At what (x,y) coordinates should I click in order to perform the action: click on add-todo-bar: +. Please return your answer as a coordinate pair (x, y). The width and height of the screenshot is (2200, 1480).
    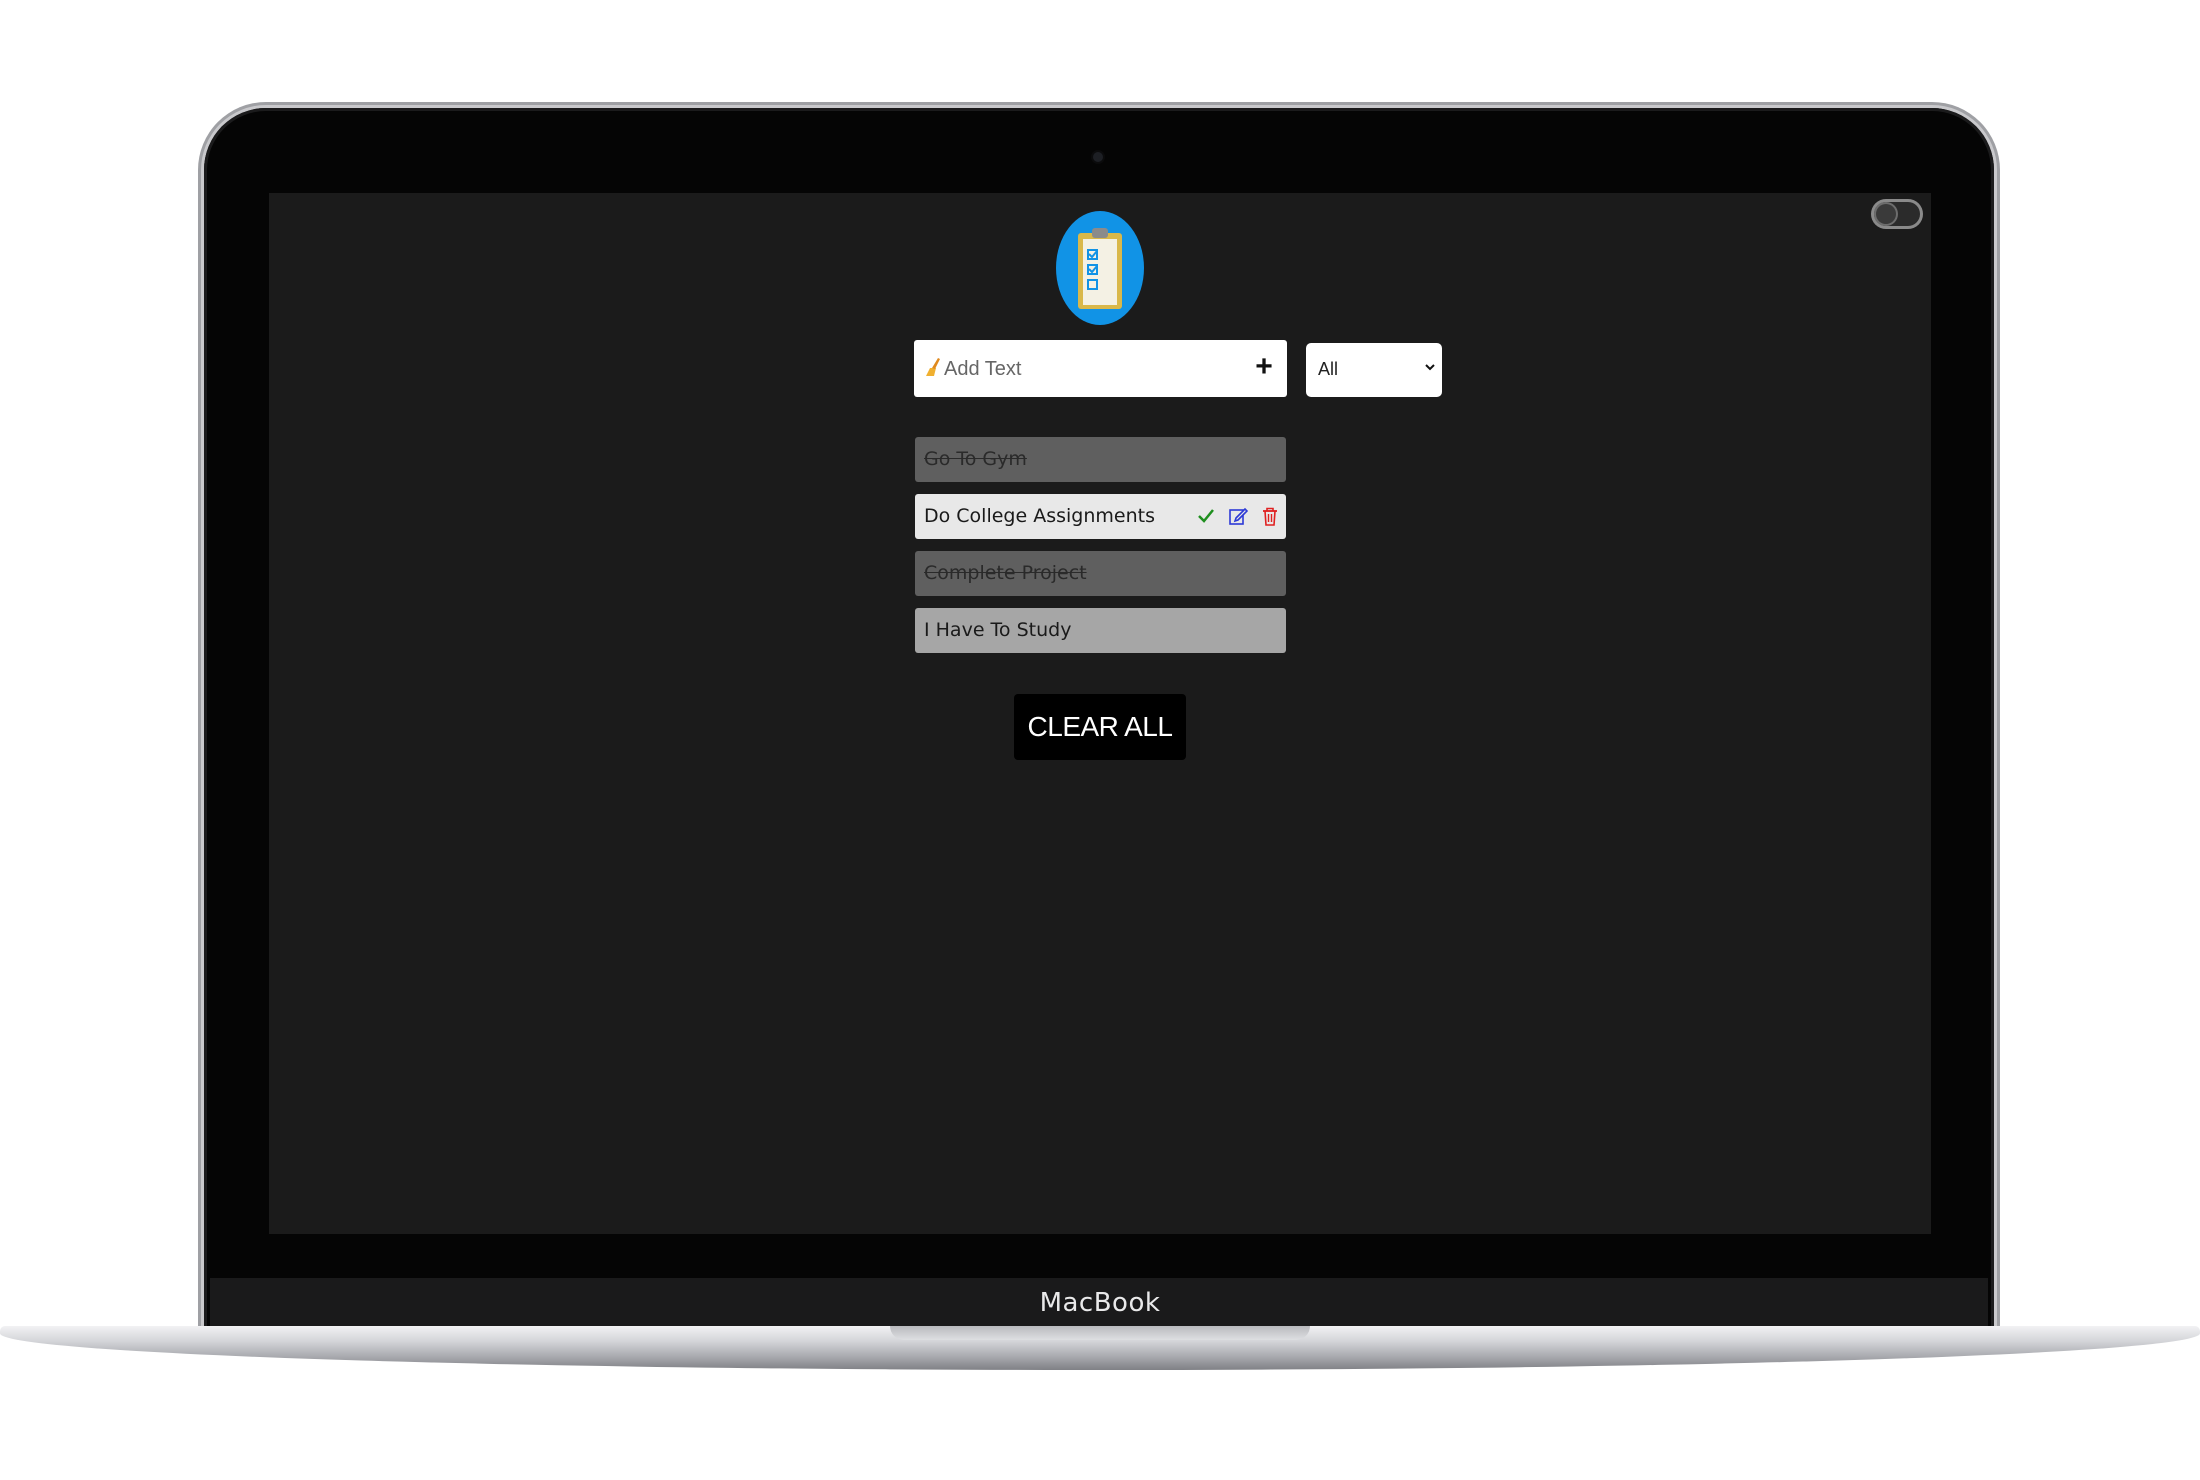
    Looking at the image, I should click on (1100, 368).